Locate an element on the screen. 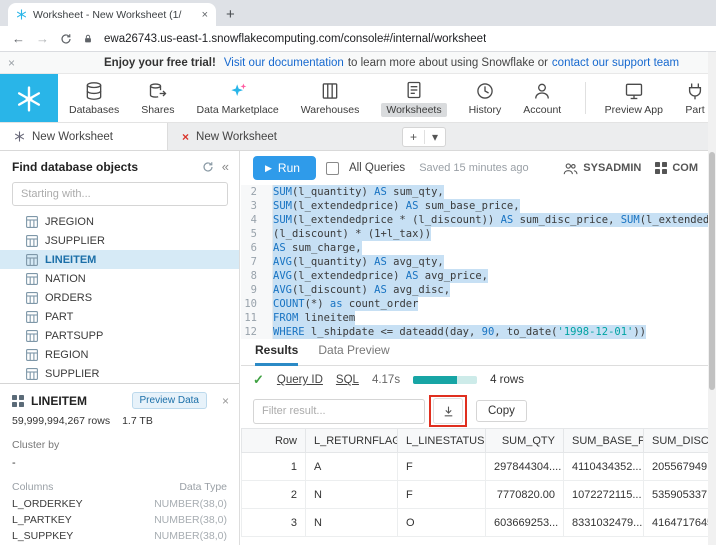  line-number: 2 is located at coordinates (253, 192).